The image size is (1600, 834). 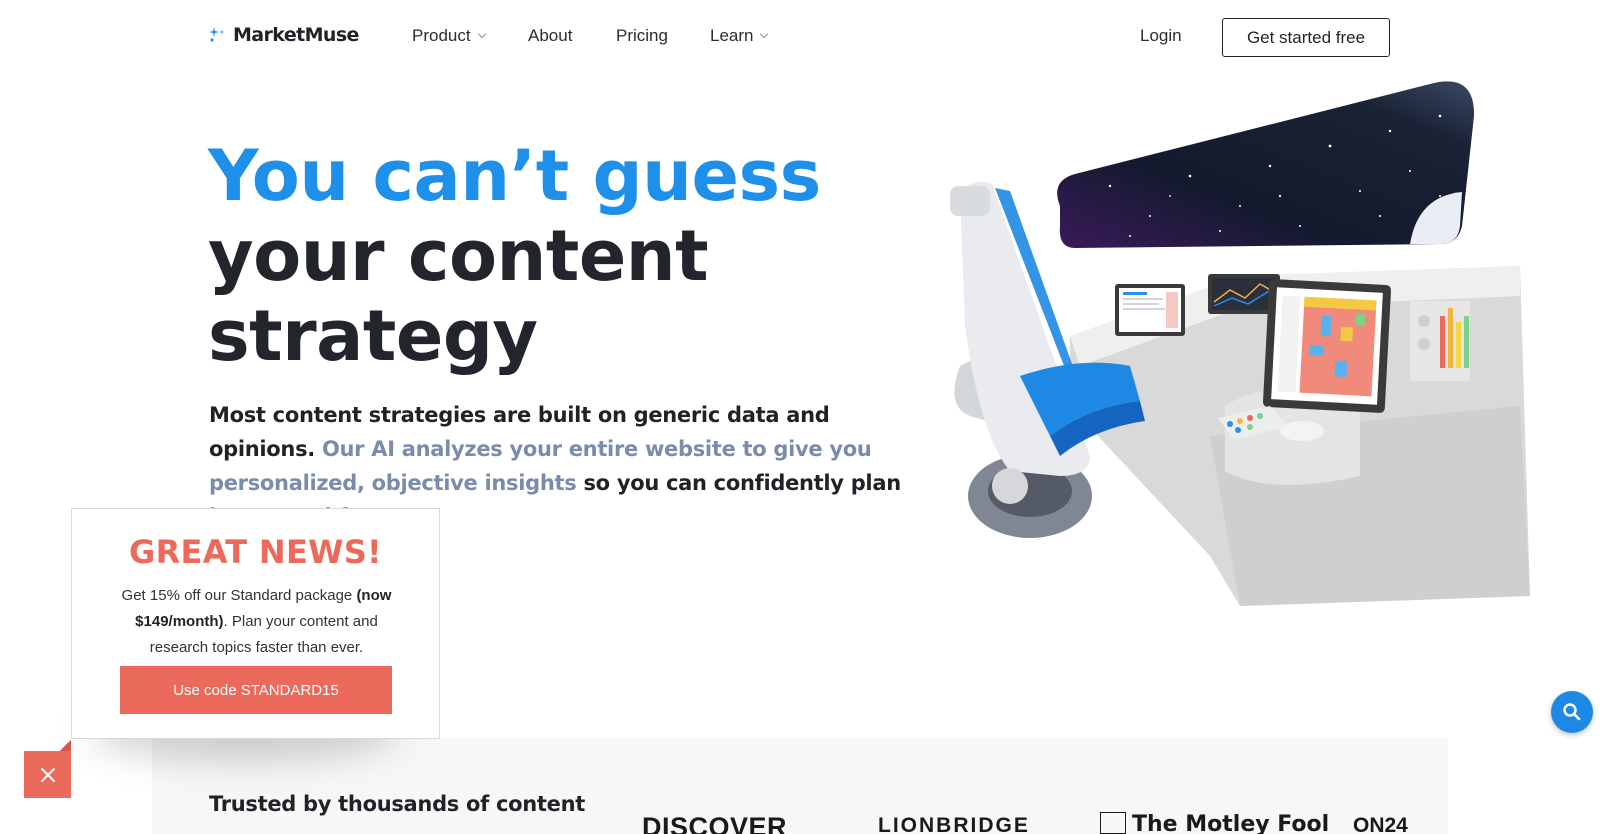 What do you see at coordinates (1306, 37) in the screenshot?
I see `get-started-button: Get started free` at bounding box center [1306, 37].